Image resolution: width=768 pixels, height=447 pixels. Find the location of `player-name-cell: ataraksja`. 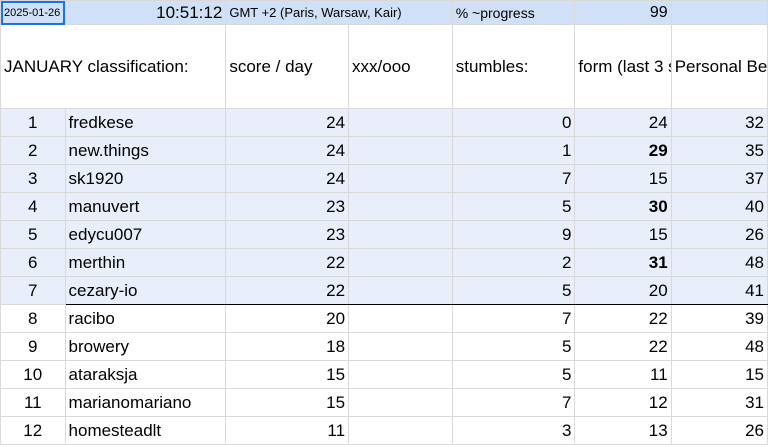

player-name-cell: ataraksja is located at coordinates (145, 374).